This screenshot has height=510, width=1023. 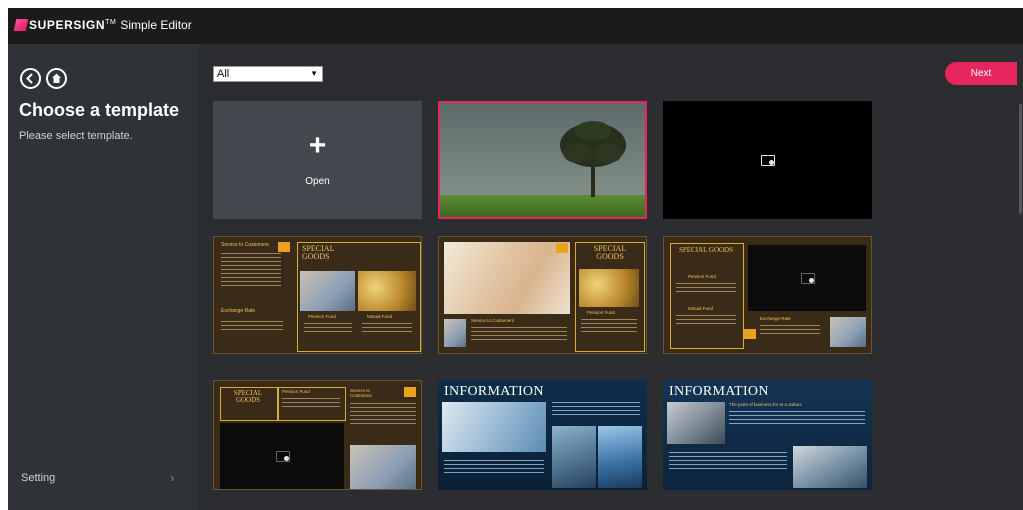 I want to click on page-title: Choose a template, so click(x=99, y=110).